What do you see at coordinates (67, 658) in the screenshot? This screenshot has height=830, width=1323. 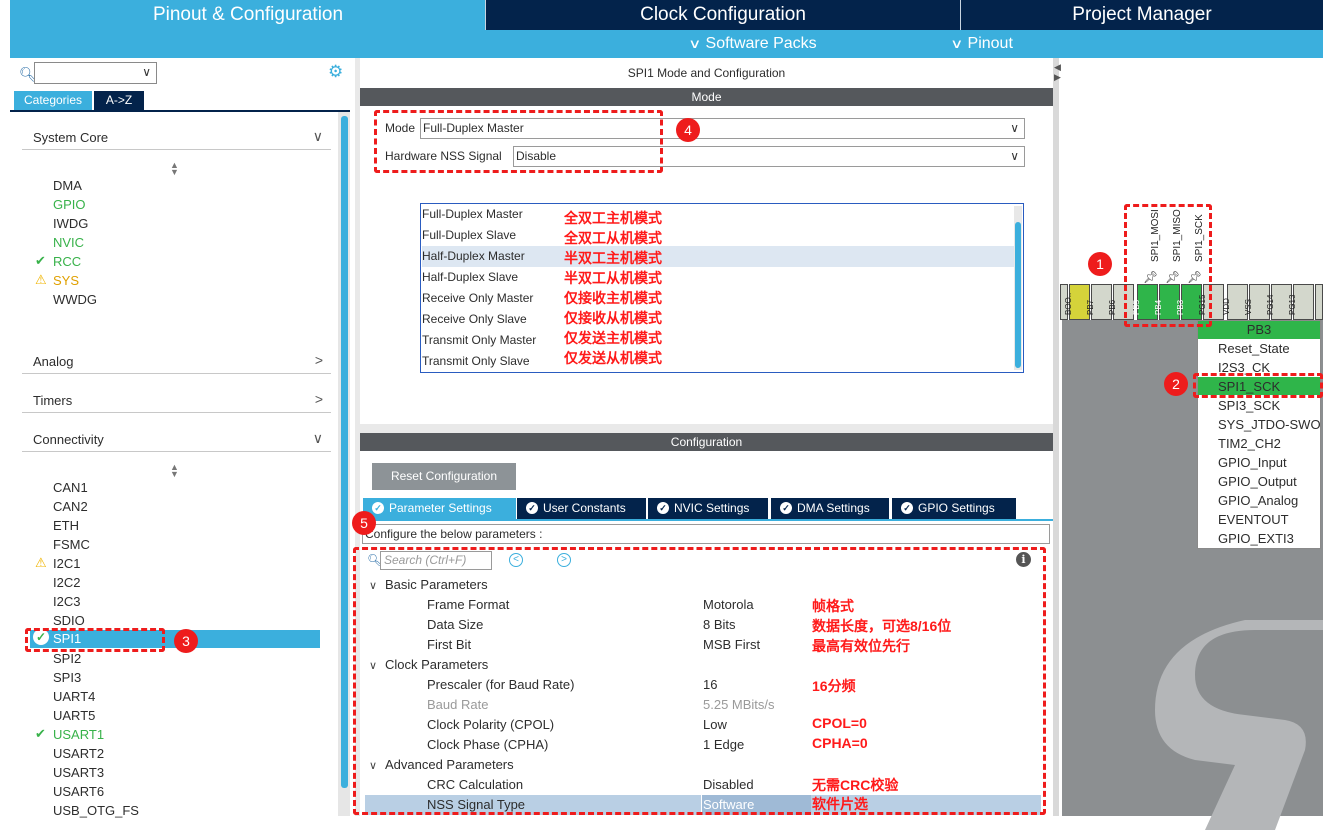 I see `list-item-spi2: SPI2` at bounding box center [67, 658].